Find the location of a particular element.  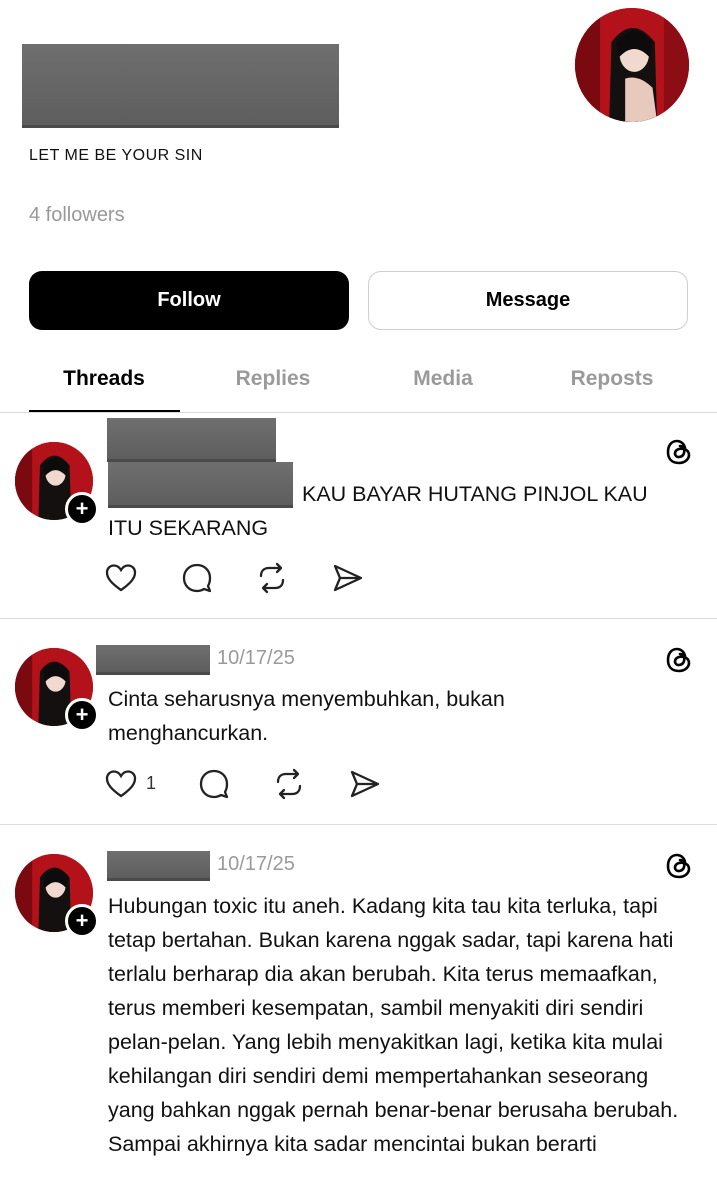

tab-replies: Replies is located at coordinates (273, 379).